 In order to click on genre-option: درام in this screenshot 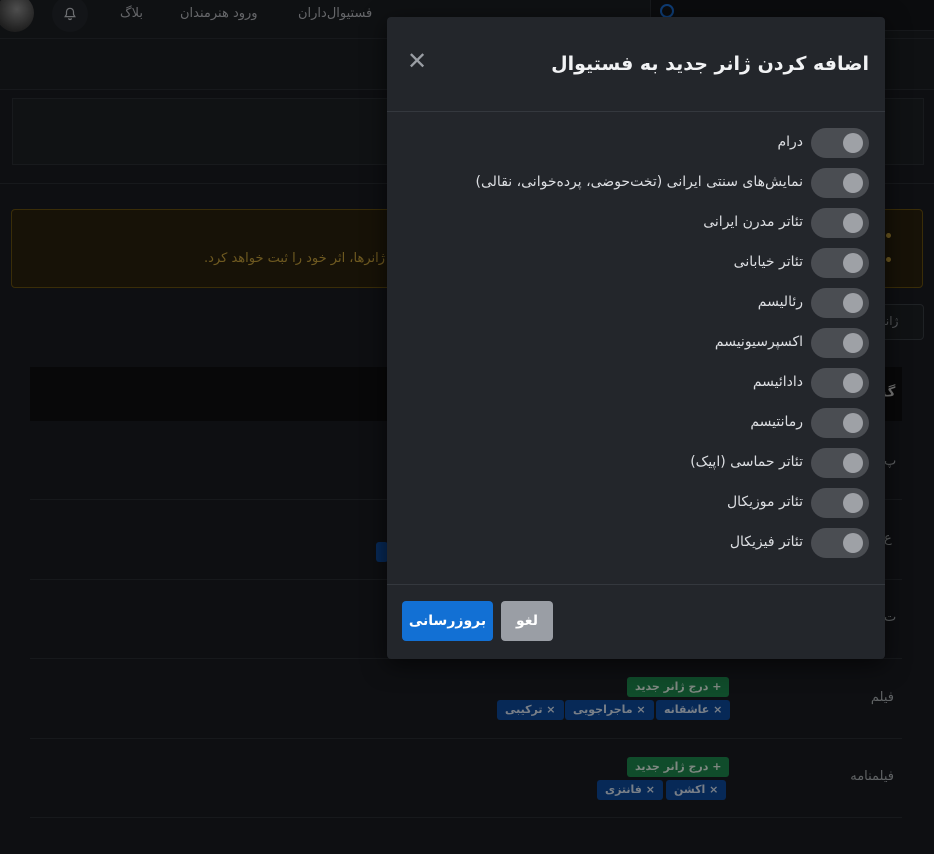, I will do `click(649, 143)`.